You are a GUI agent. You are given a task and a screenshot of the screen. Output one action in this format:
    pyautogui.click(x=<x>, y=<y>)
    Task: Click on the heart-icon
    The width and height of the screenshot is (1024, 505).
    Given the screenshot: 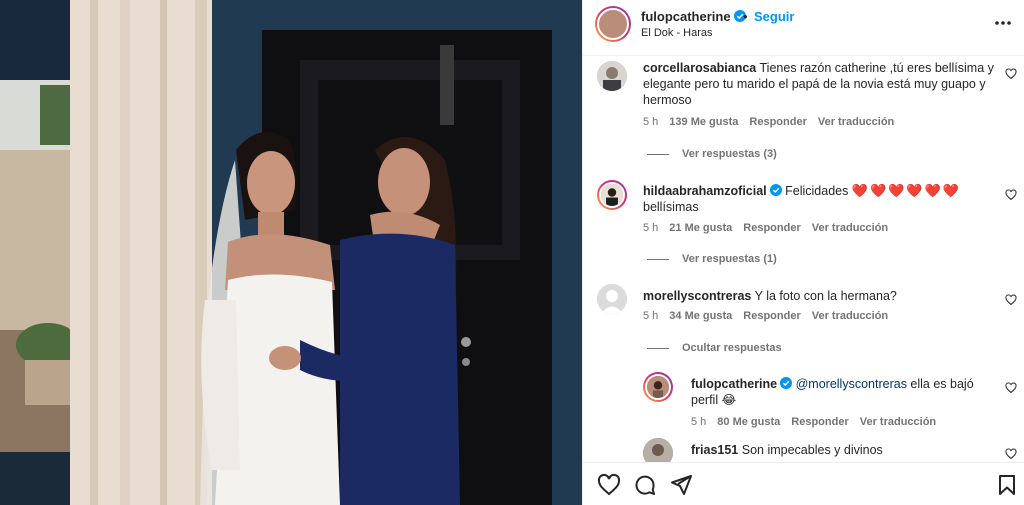 What is the action you would take?
    pyautogui.click(x=609, y=485)
    